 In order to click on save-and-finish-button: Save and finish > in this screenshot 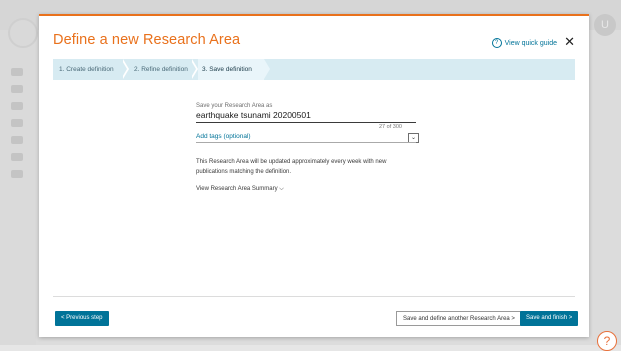, I will do `click(549, 318)`.